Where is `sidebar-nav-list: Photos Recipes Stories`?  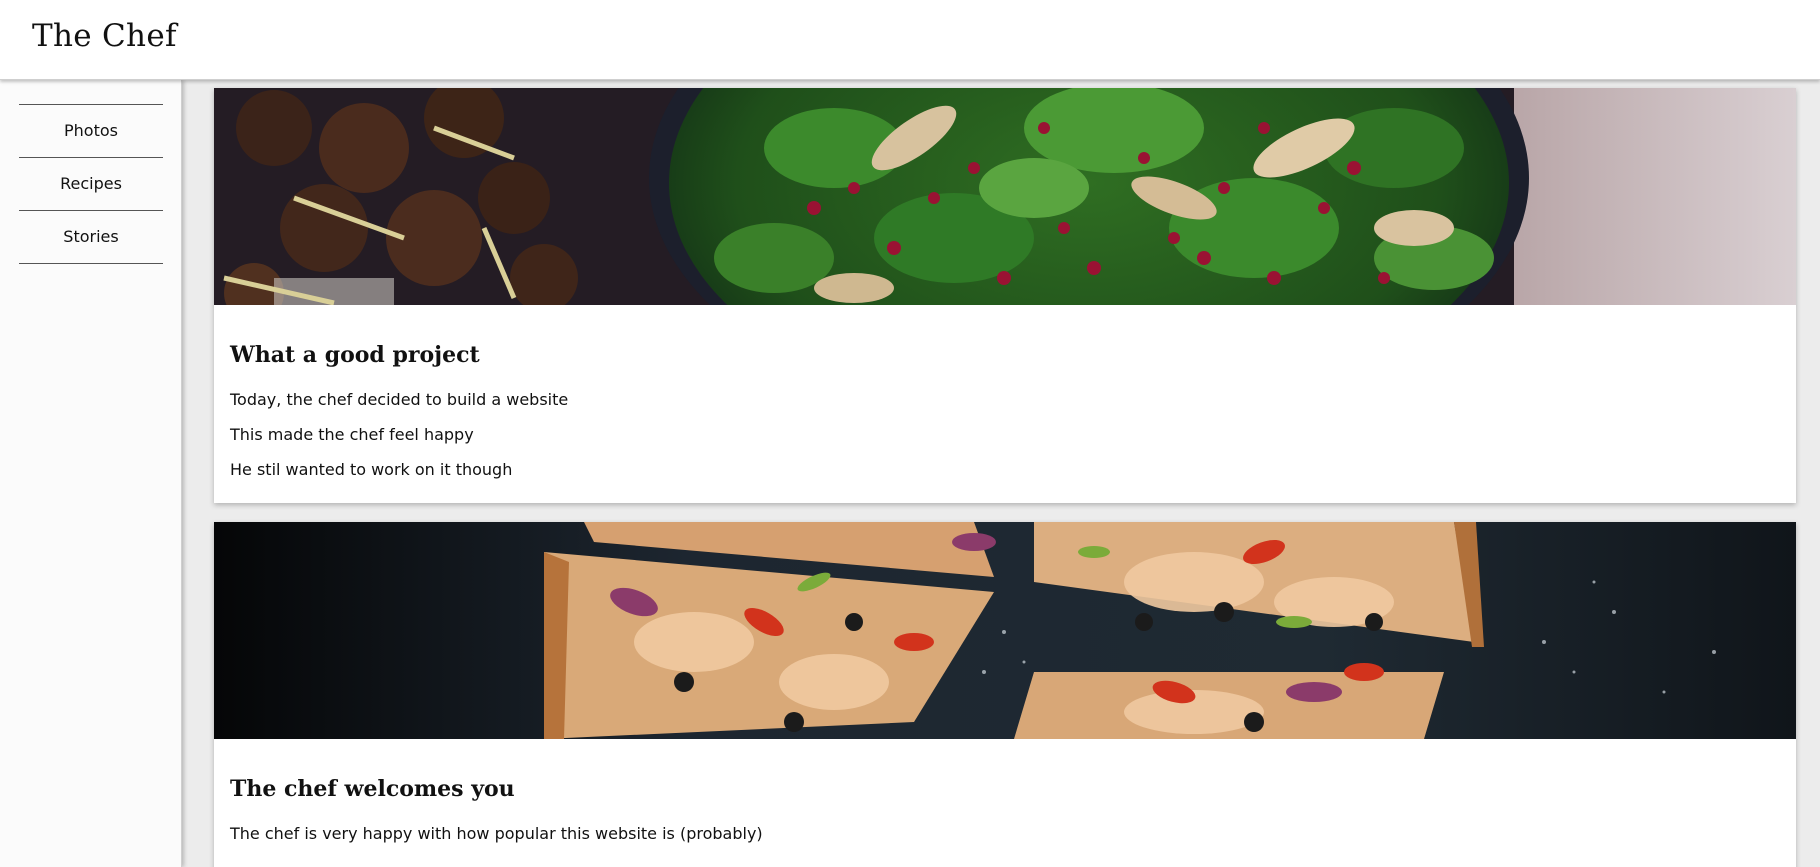 sidebar-nav-list: Photos Recipes Stories is located at coordinates (91, 184).